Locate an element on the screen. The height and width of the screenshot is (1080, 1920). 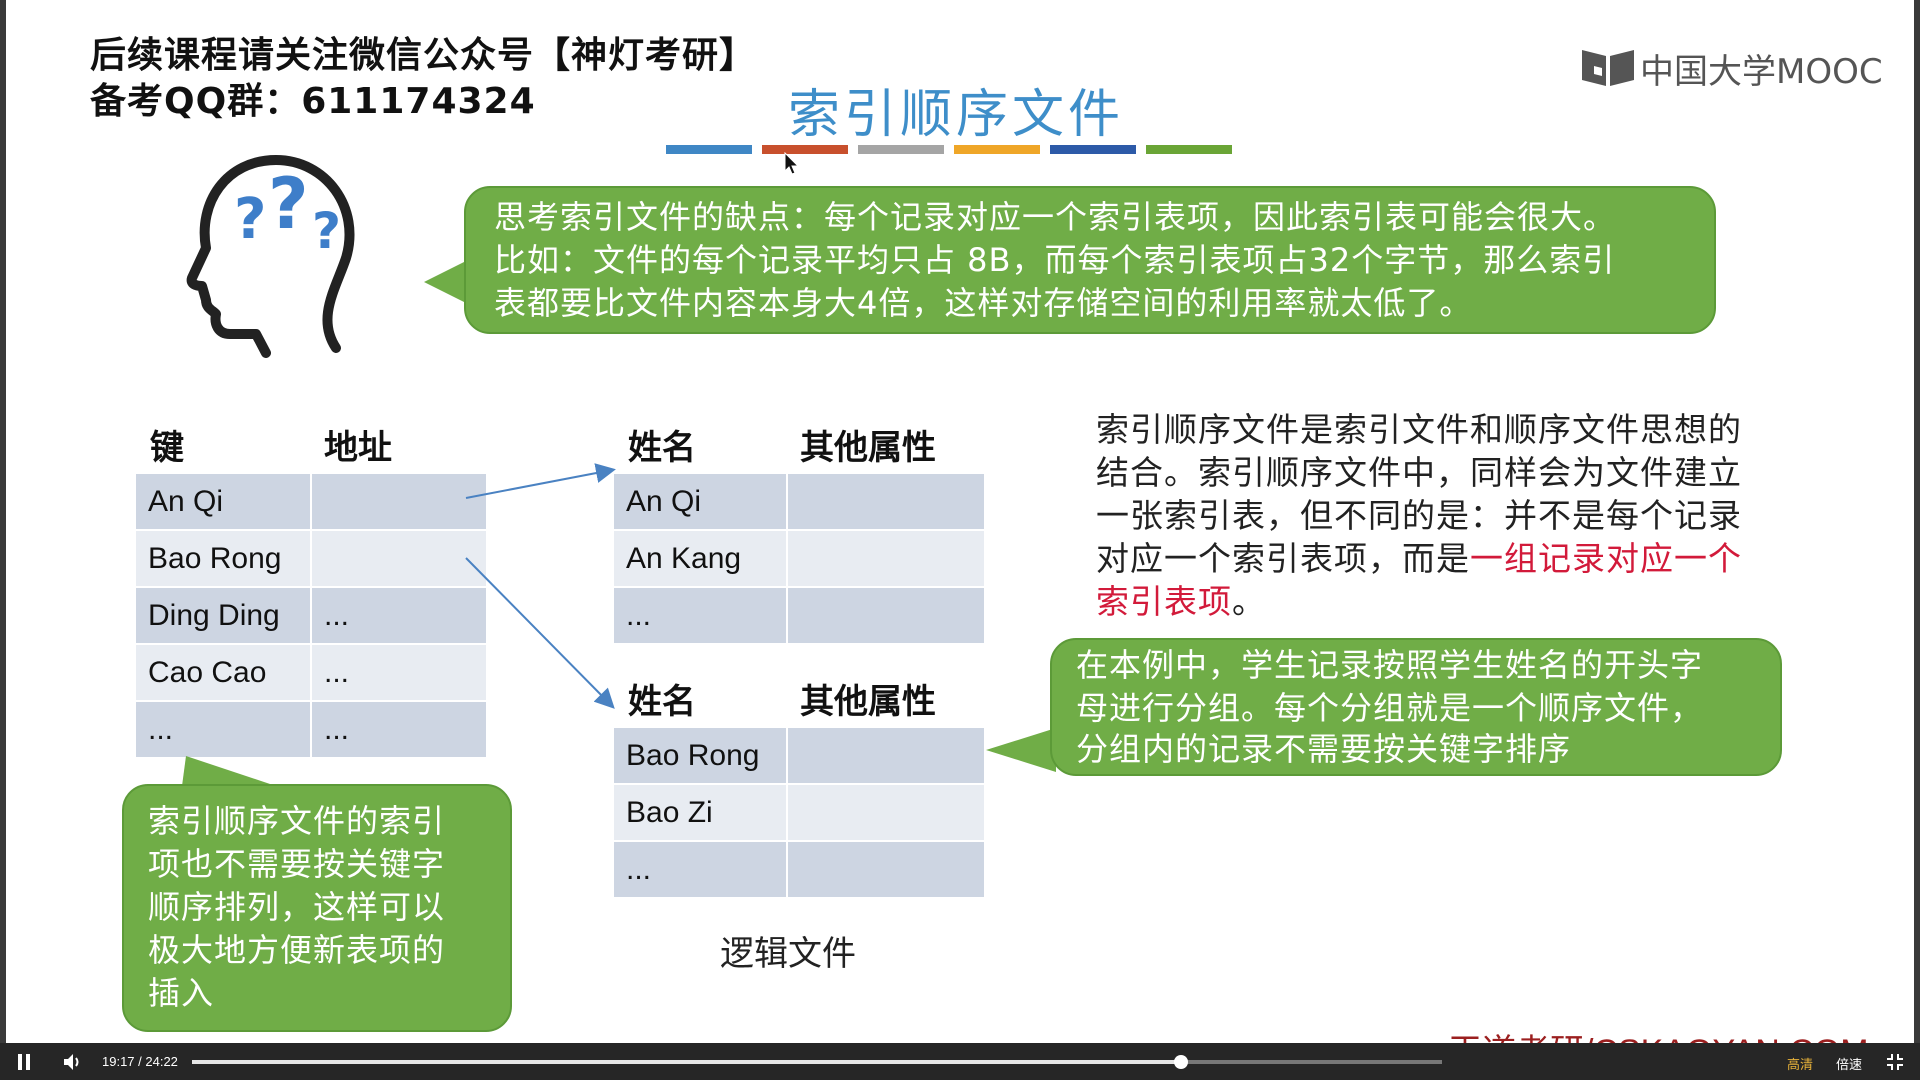
description-line-5: 索引表项。 is located at coordinates (1419, 601).